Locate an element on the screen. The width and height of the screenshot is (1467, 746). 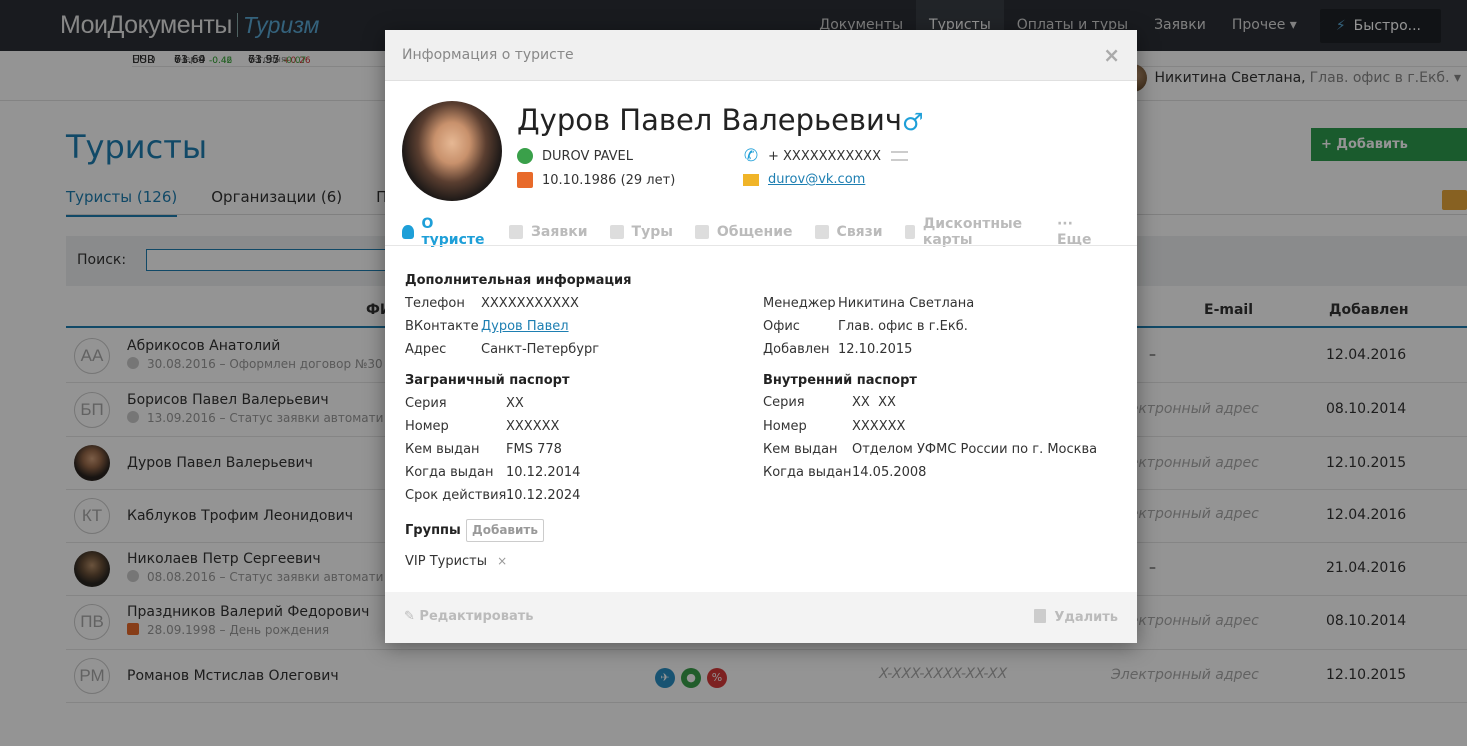
field-manager: Менеджер Никитина Светлана is located at coordinates (869, 303).